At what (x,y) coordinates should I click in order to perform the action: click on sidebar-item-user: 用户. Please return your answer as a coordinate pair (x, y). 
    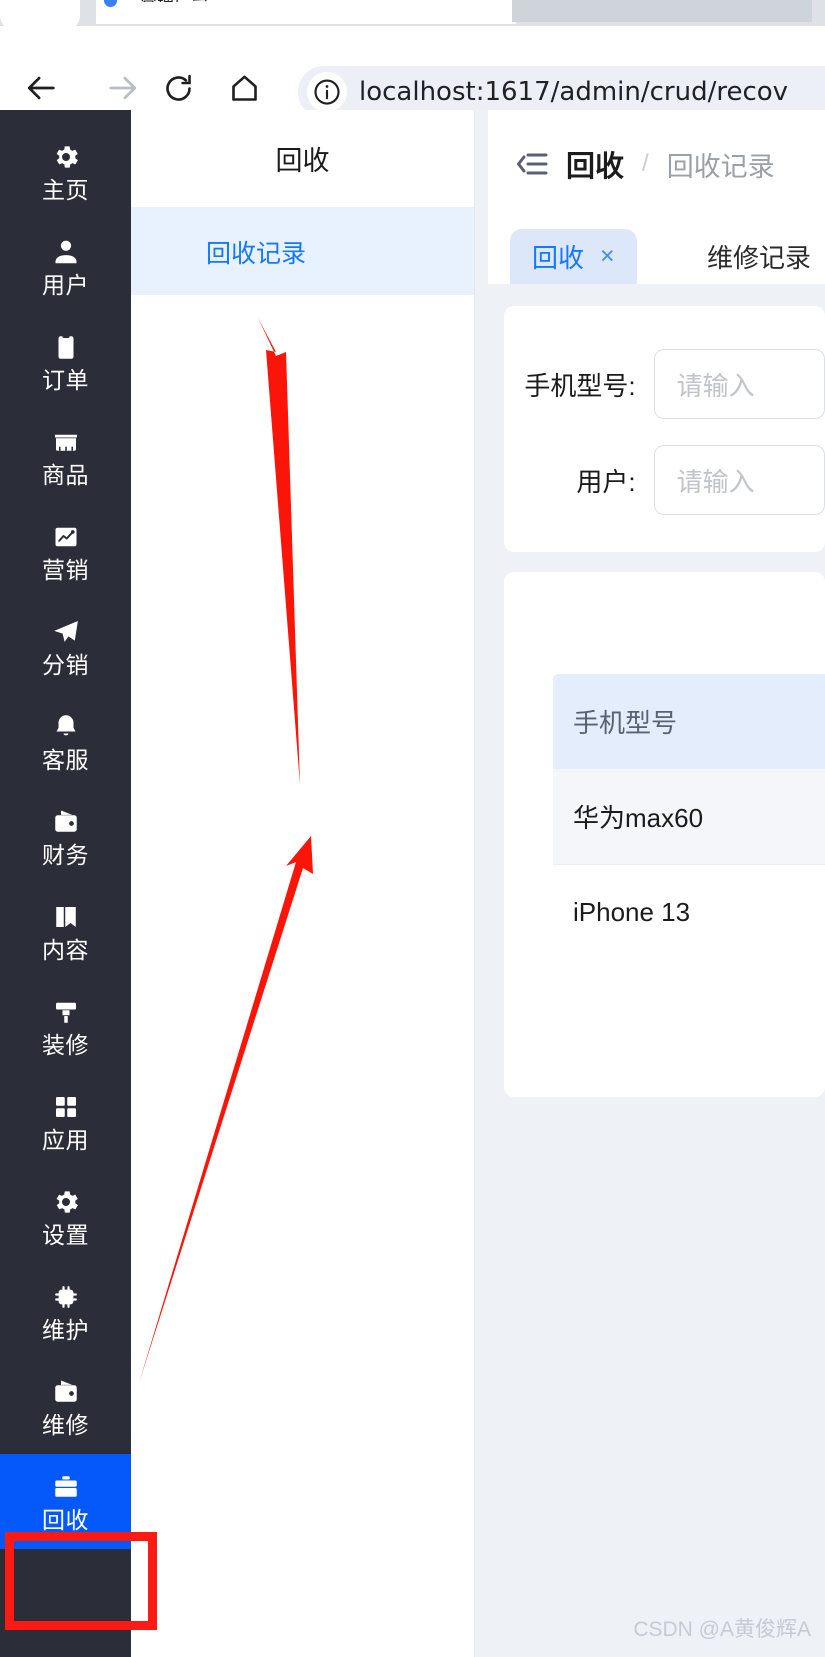
    Looking at the image, I should click on (65, 266).